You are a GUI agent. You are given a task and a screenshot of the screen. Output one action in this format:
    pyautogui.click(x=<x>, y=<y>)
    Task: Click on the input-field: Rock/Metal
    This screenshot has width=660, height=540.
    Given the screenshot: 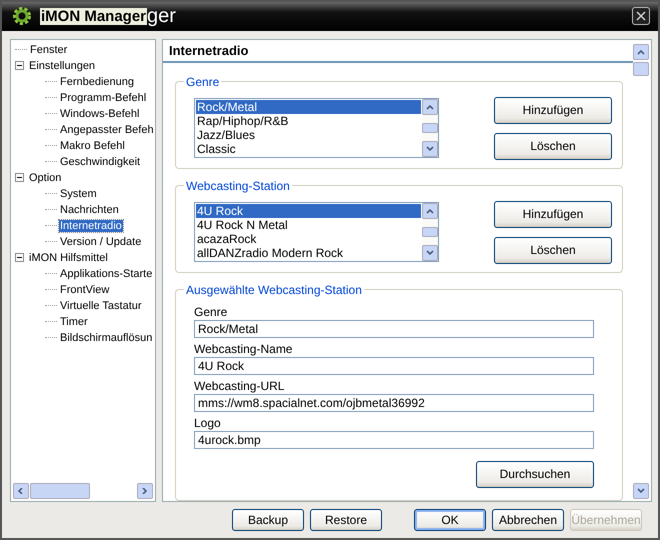 What is the action you would take?
    pyautogui.click(x=394, y=329)
    